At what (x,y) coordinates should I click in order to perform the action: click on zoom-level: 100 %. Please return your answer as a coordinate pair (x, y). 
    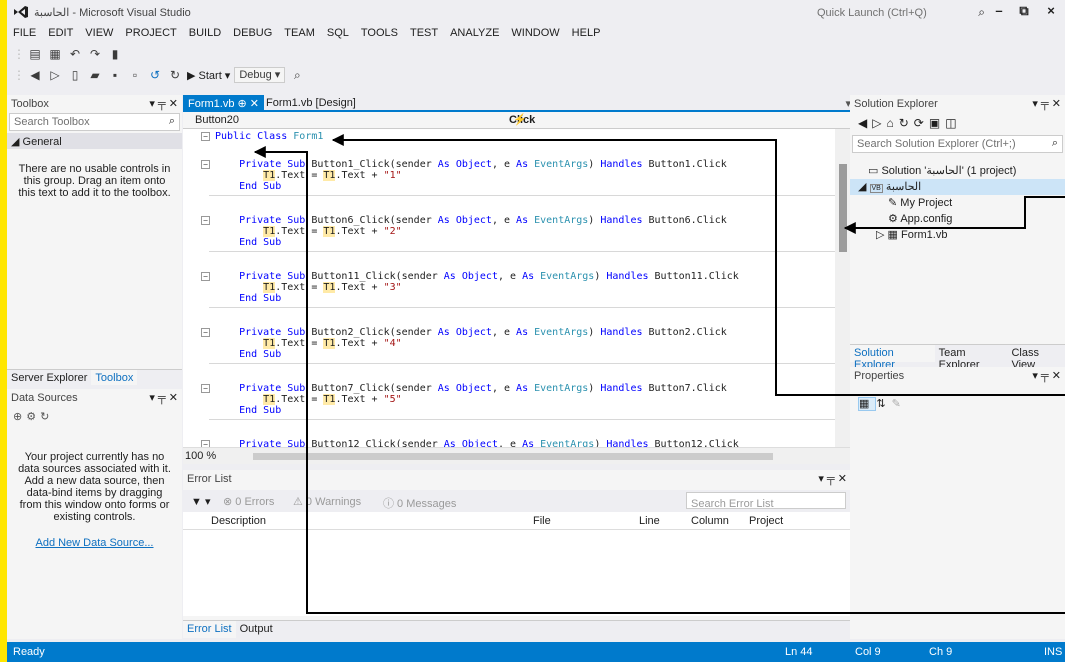
    Looking at the image, I should click on (200, 456).